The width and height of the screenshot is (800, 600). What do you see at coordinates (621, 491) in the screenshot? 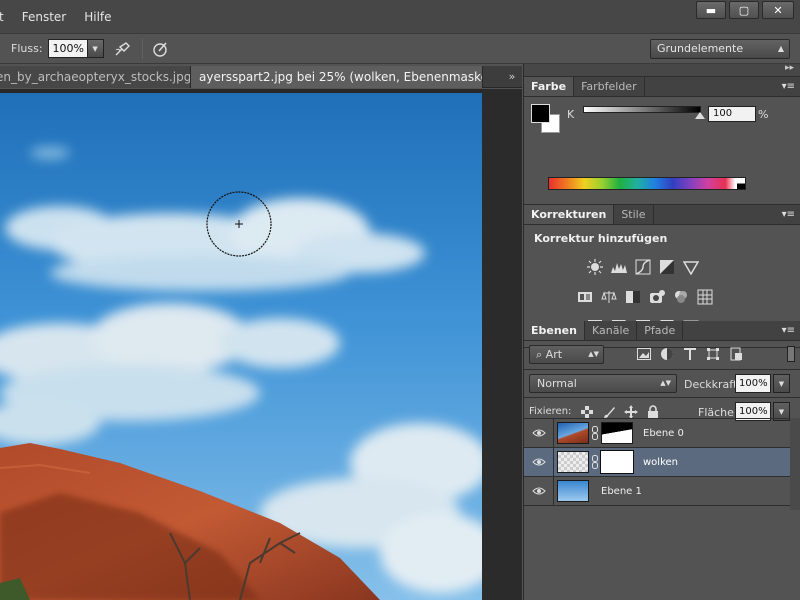
I see `layer-name: Ebene 1` at bounding box center [621, 491].